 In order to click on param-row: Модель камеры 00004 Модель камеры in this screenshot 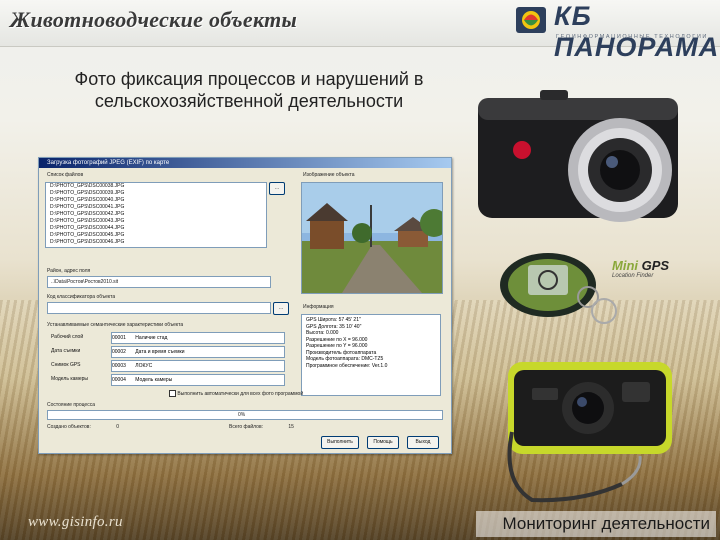, I will do `click(167, 380)`.